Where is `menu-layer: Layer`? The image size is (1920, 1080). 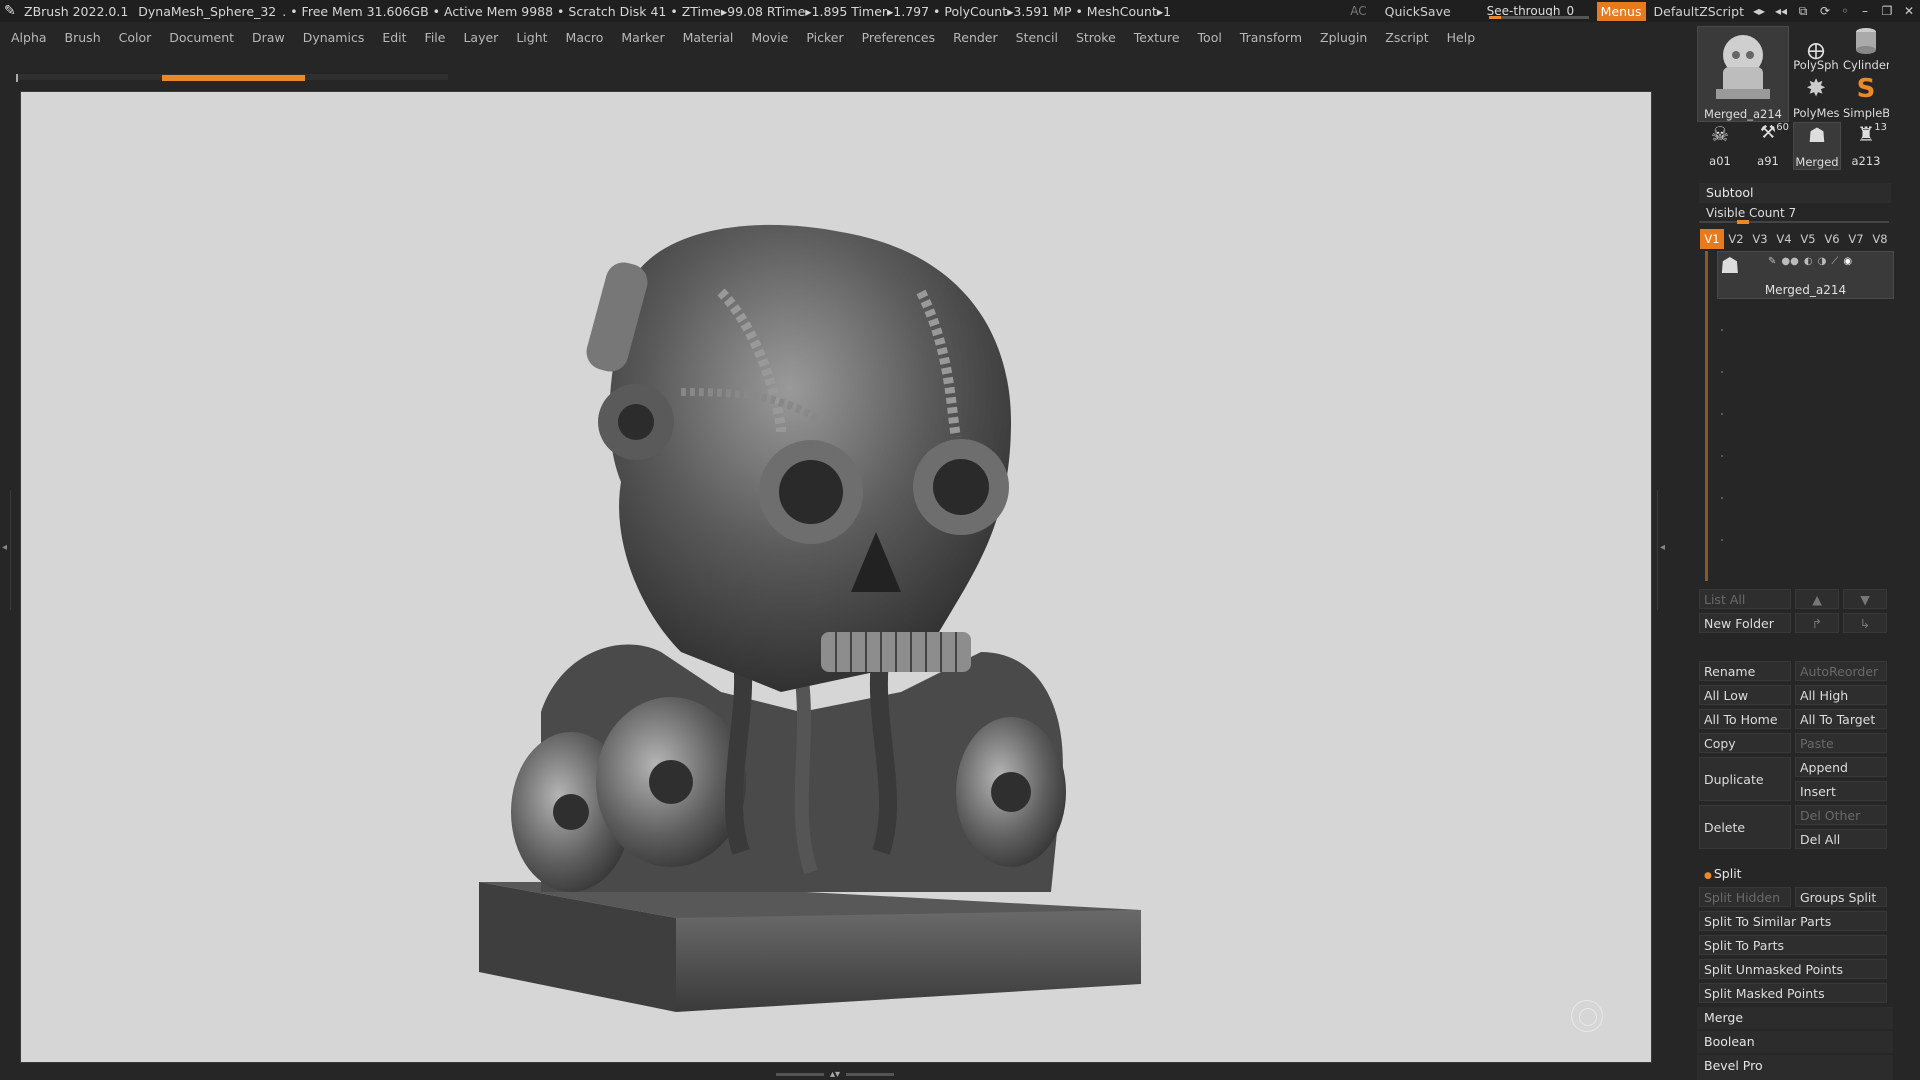 menu-layer: Layer is located at coordinates (478, 37).